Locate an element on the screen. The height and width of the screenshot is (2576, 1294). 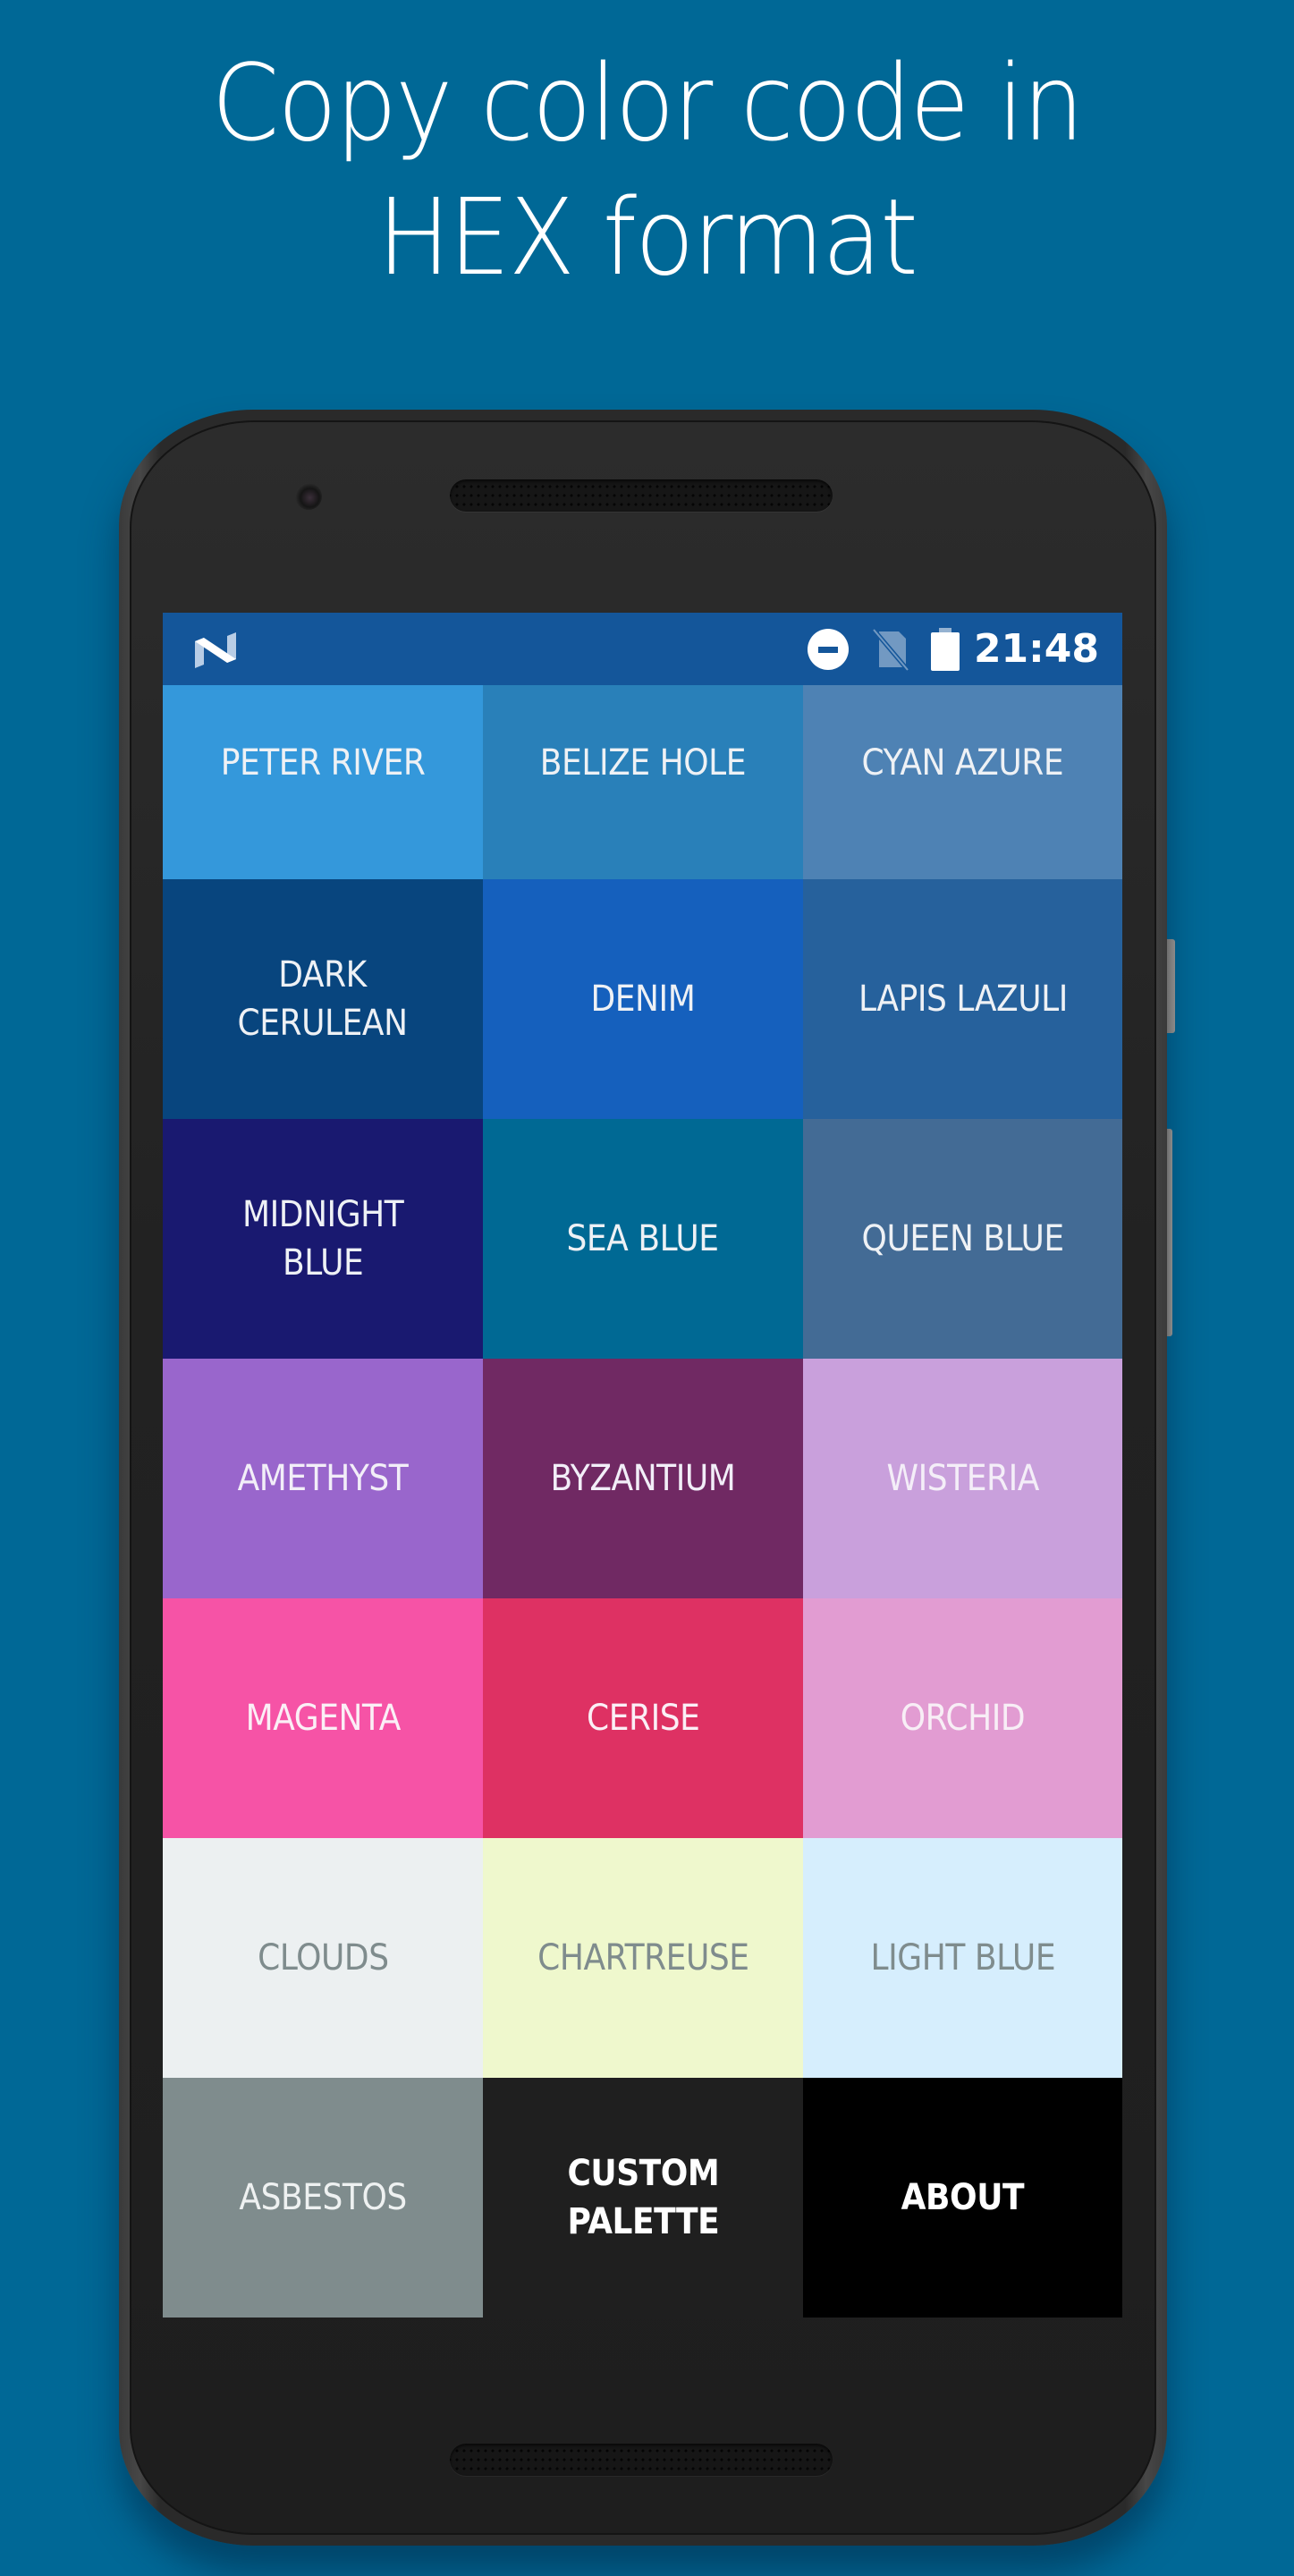
status-icons: 21:48 is located at coordinates (953, 649).